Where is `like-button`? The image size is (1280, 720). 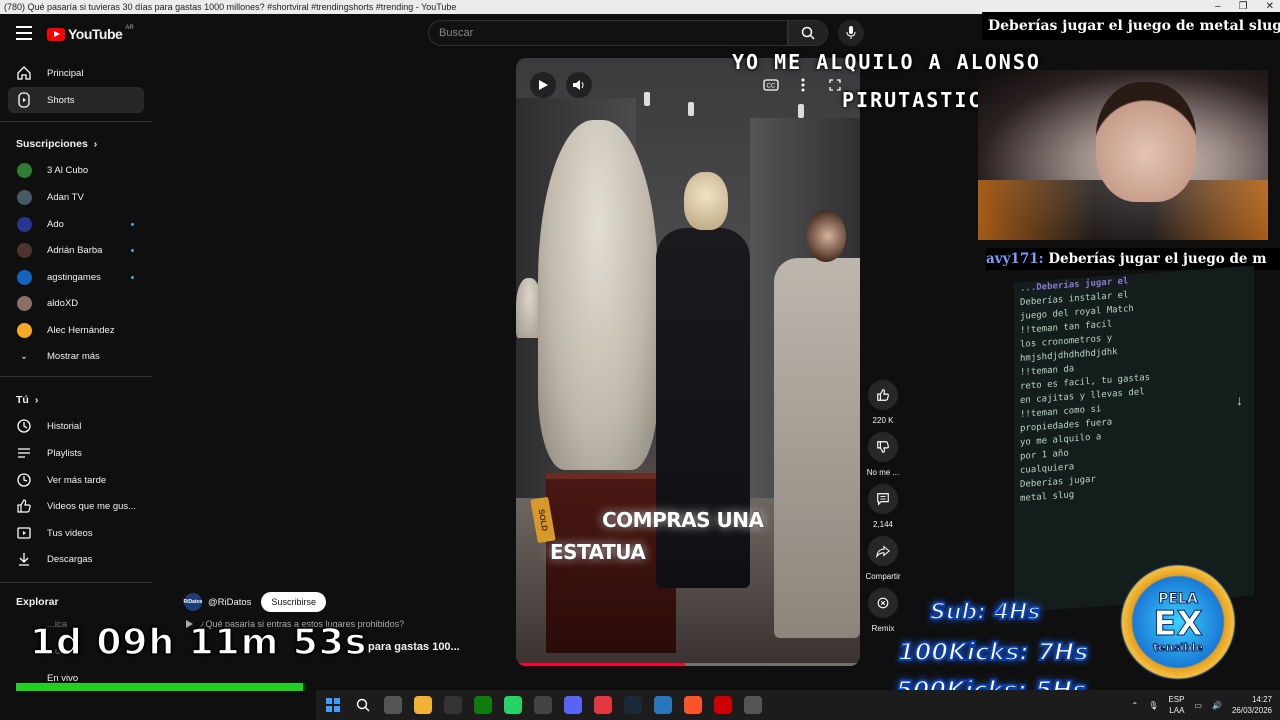 like-button is located at coordinates (883, 395).